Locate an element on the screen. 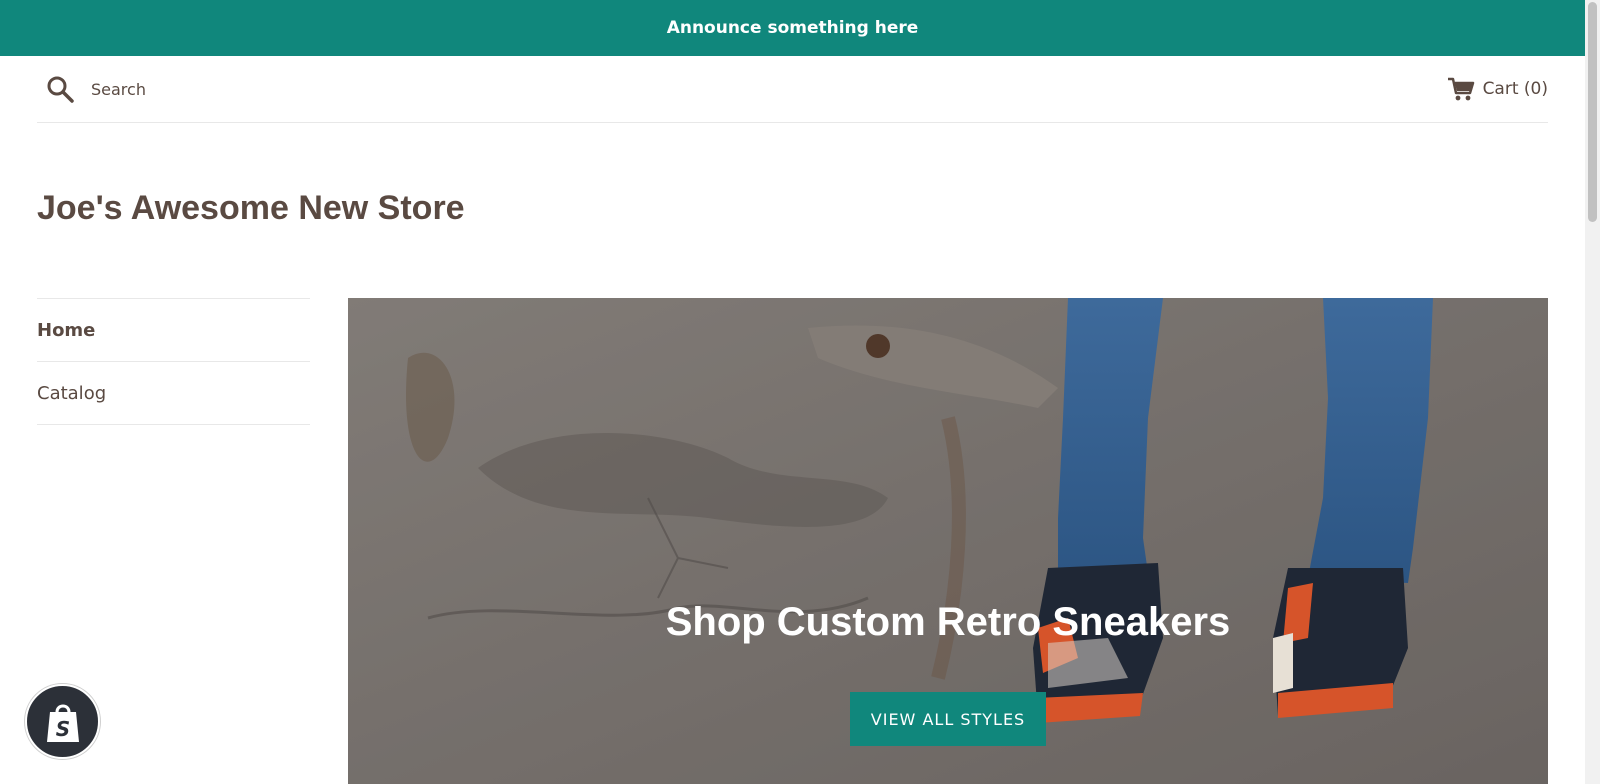 The width and height of the screenshot is (1600, 784). cart-link: Cart (0) is located at coordinates (1497, 89).